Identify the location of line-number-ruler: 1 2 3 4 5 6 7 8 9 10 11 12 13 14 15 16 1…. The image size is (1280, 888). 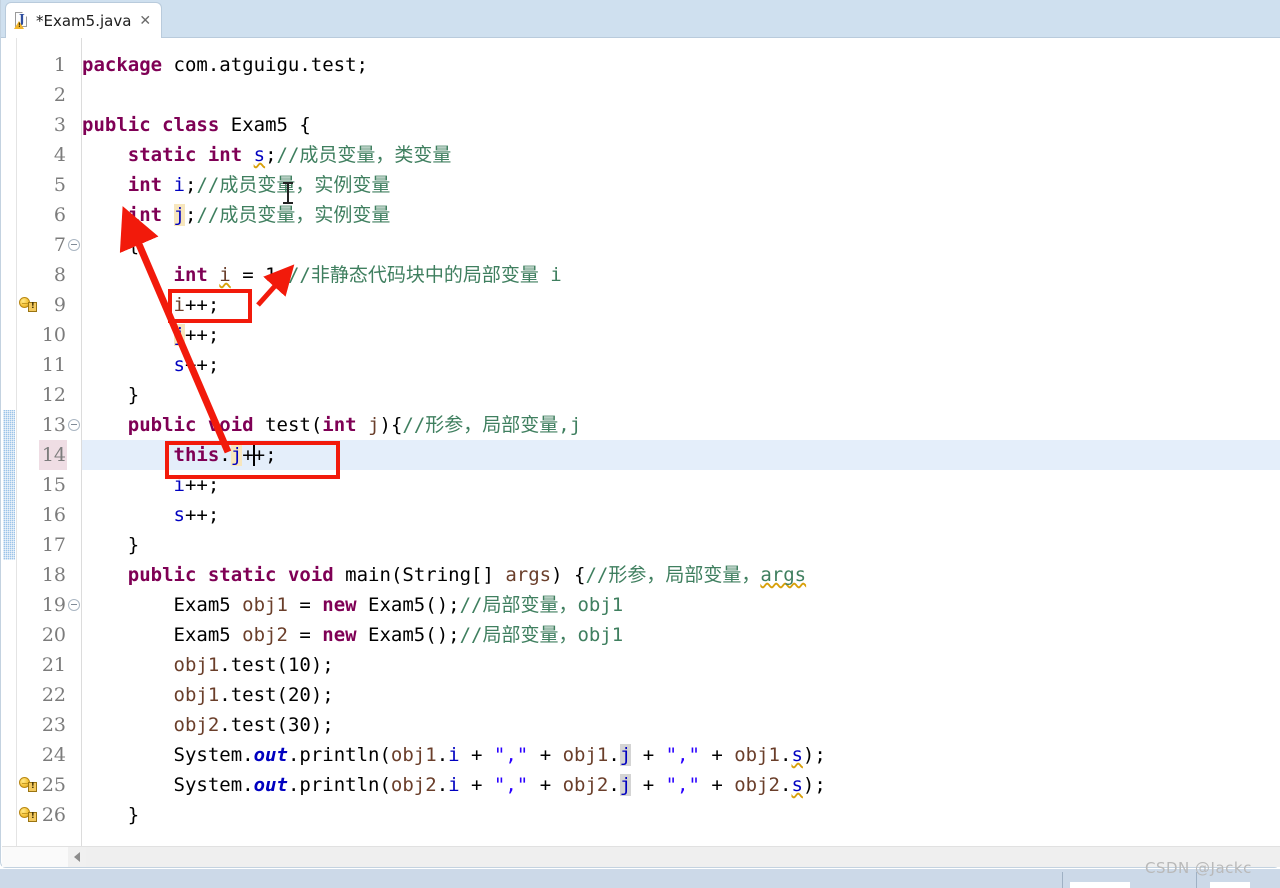
(53, 442).